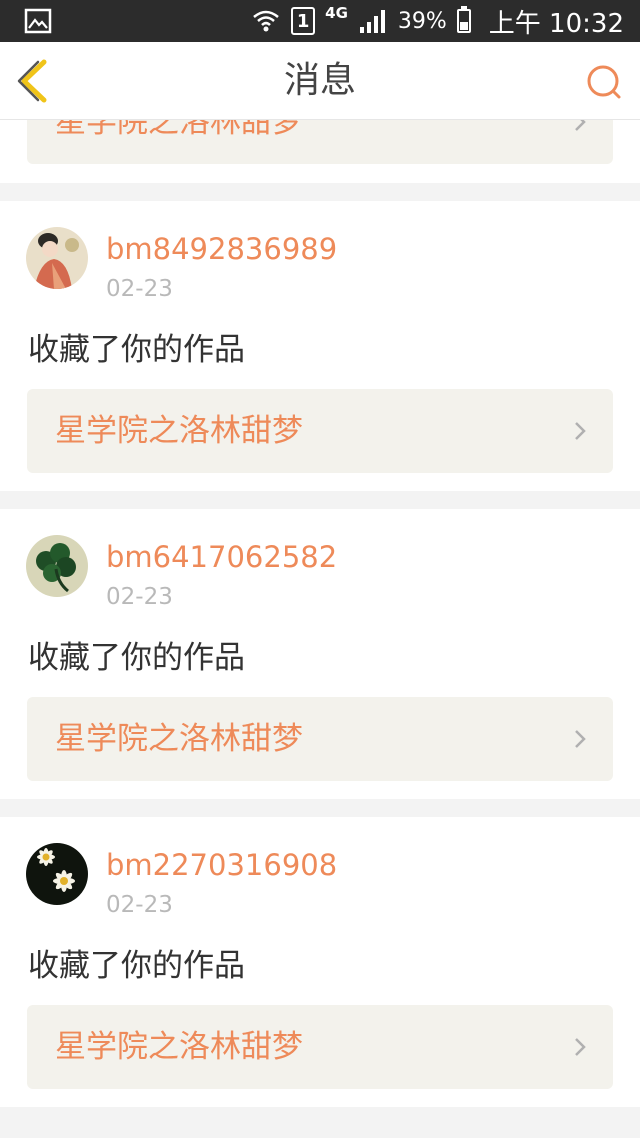 The width and height of the screenshot is (640, 1138). What do you see at coordinates (38, 21) in the screenshot?
I see `gallery-icon` at bounding box center [38, 21].